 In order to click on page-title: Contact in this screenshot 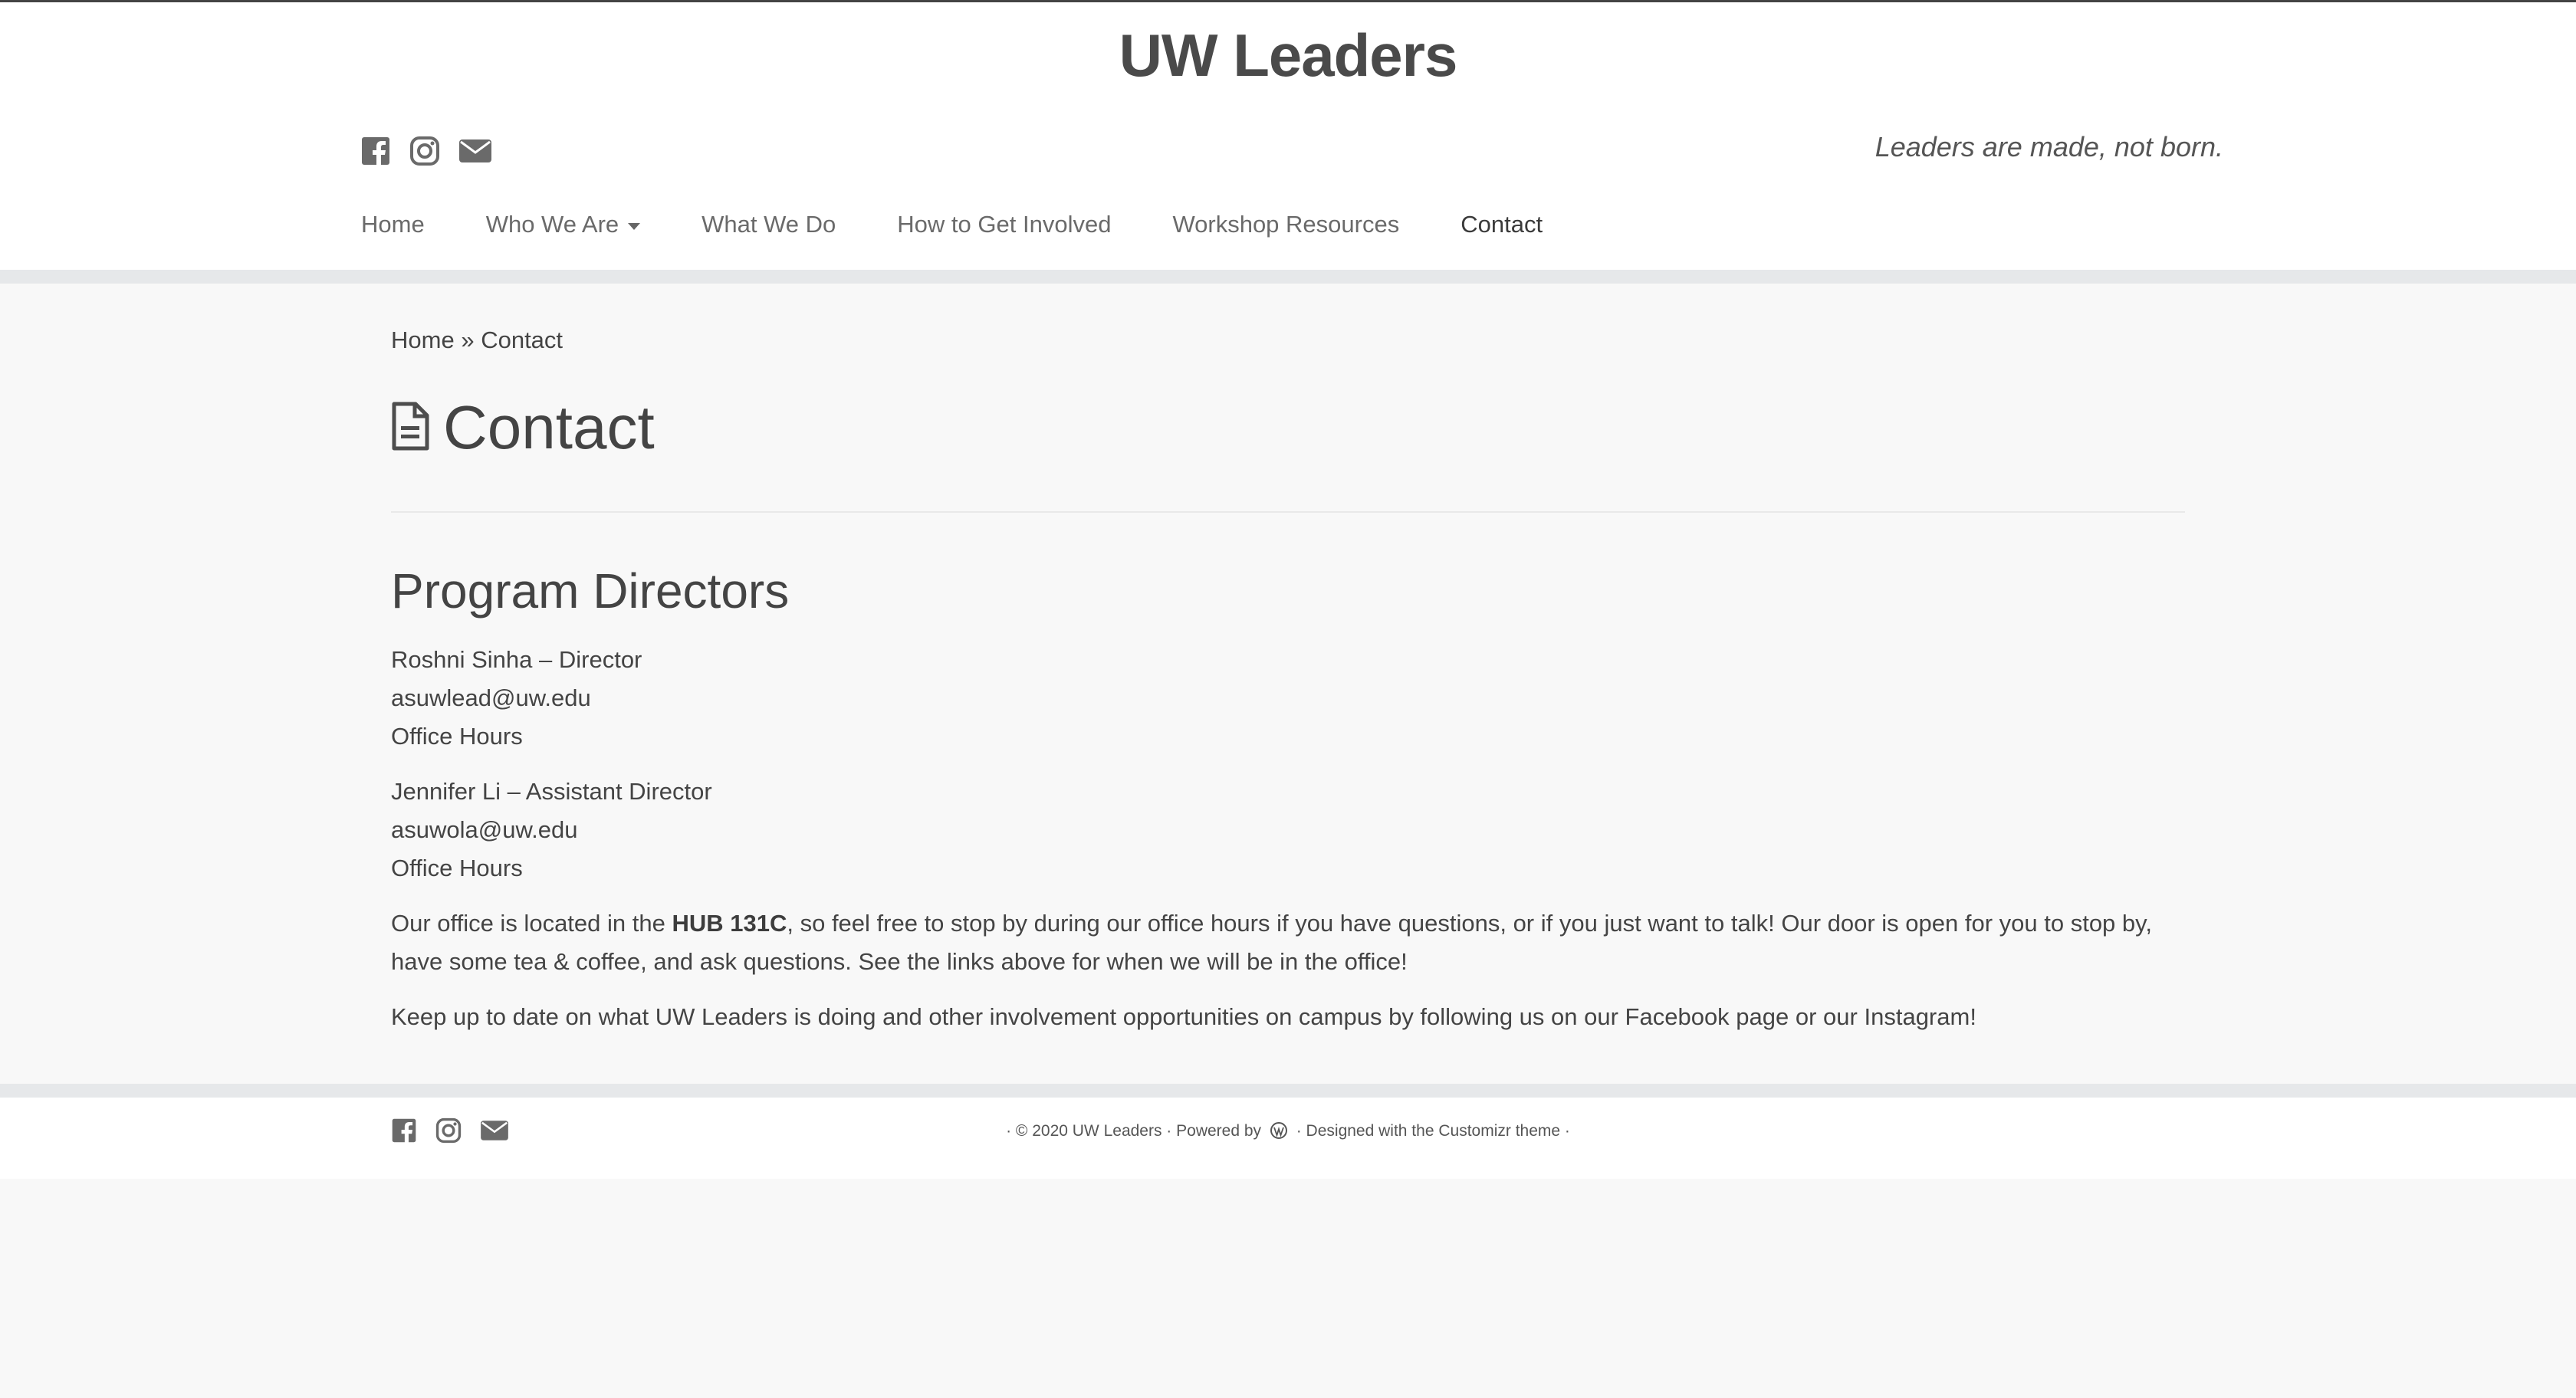, I will do `click(523, 427)`.